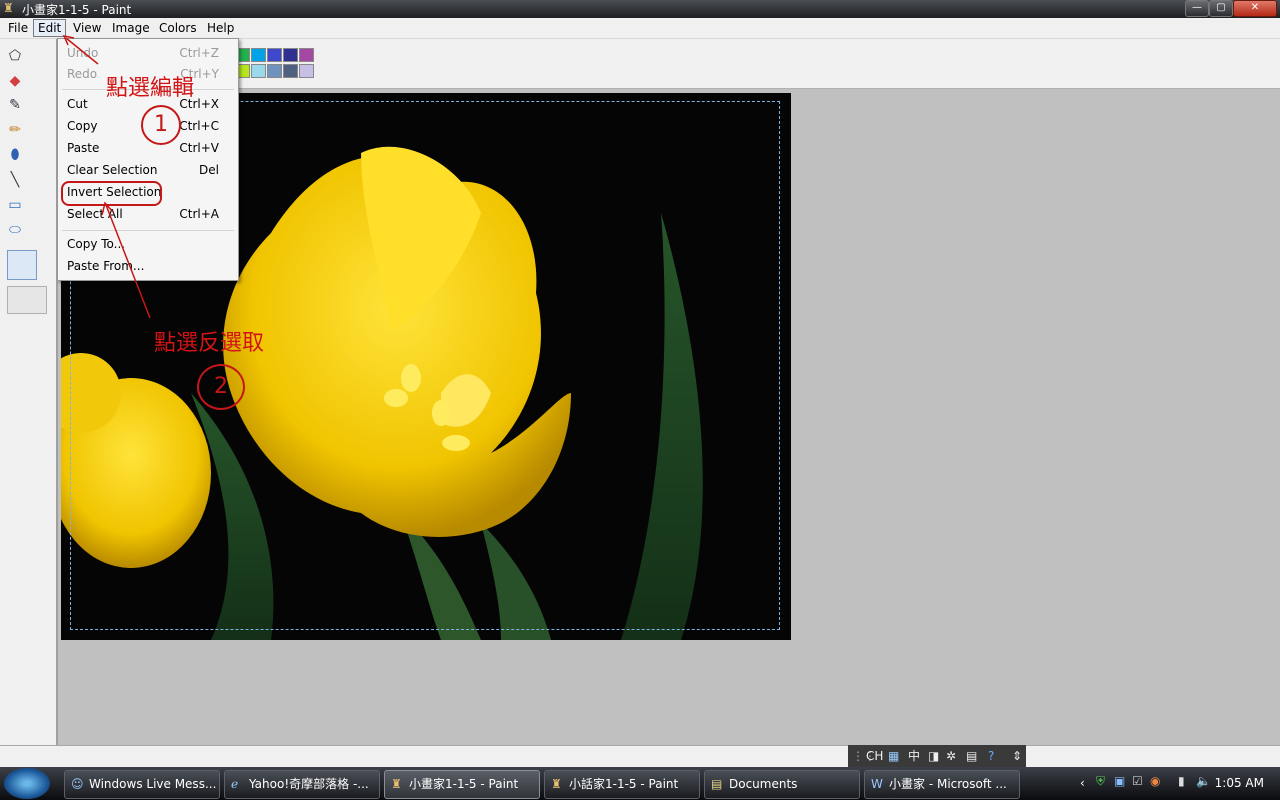 The image size is (1280, 800). What do you see at coordinates (161, 125) in the screenshot?
I see `annotation-step1-number: 1` at bounding box center [161, 125].